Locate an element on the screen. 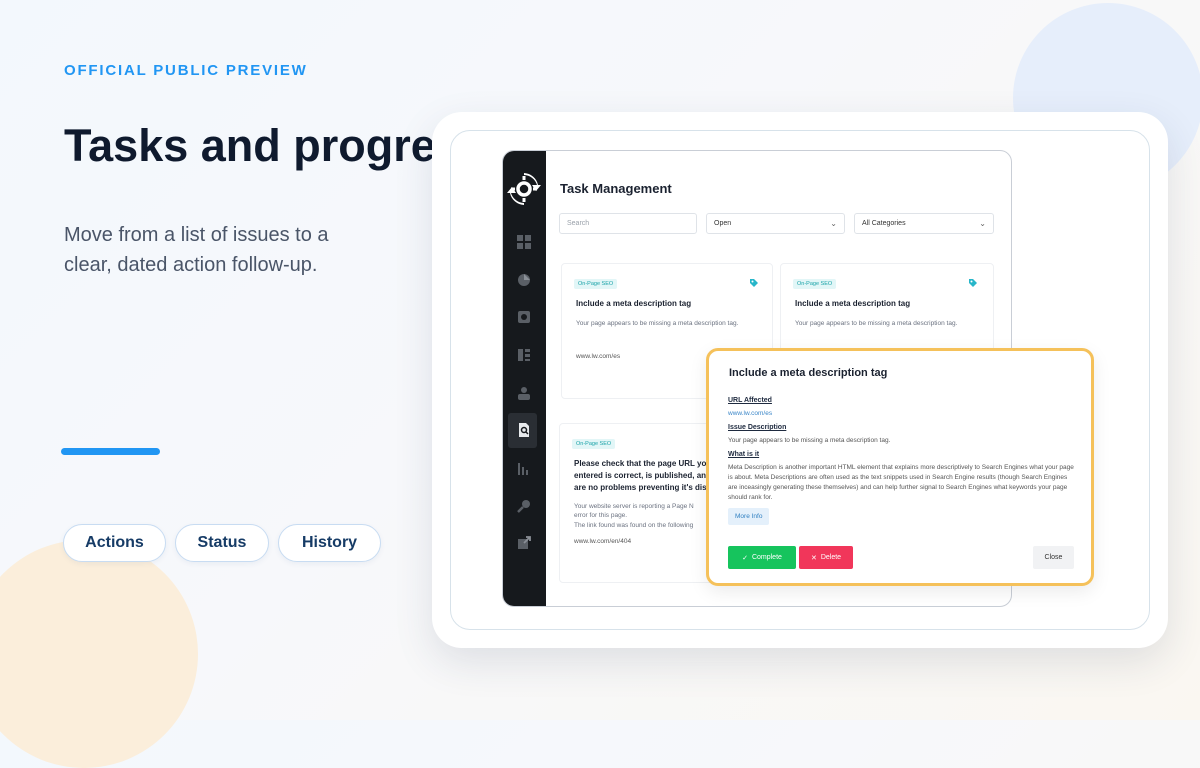 The width and height of the screenshot is (1200, 768). key-icon is located at coordinates (524, 506).